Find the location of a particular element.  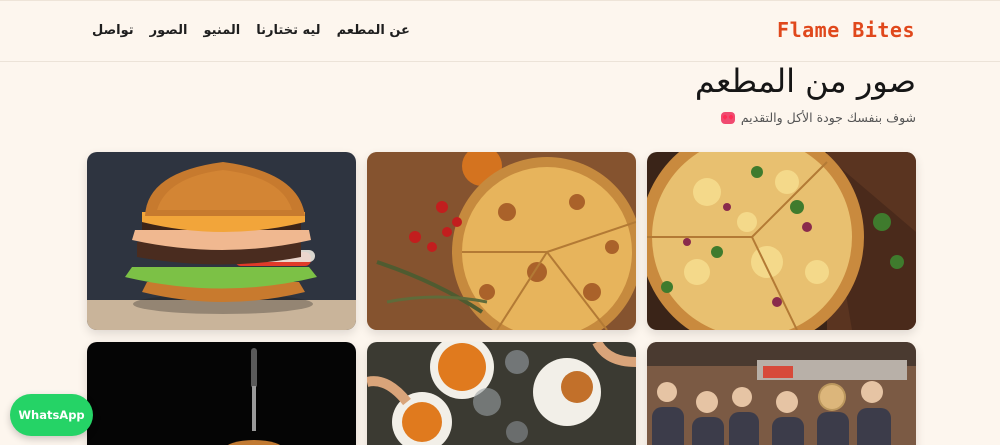

nav-contact: تواصل is located at coordinates (113, 30).